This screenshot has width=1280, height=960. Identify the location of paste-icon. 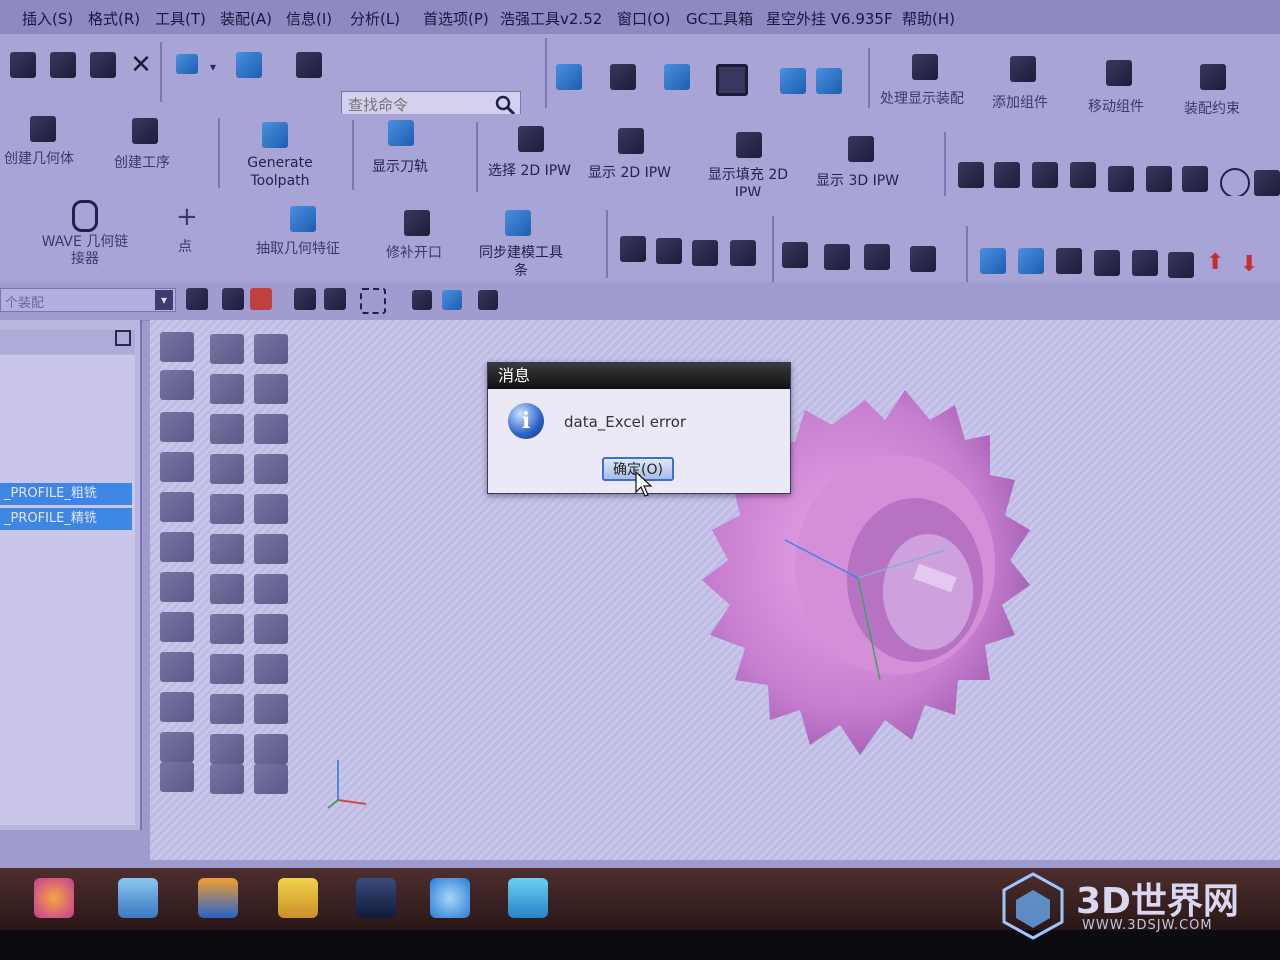
(103, 65).